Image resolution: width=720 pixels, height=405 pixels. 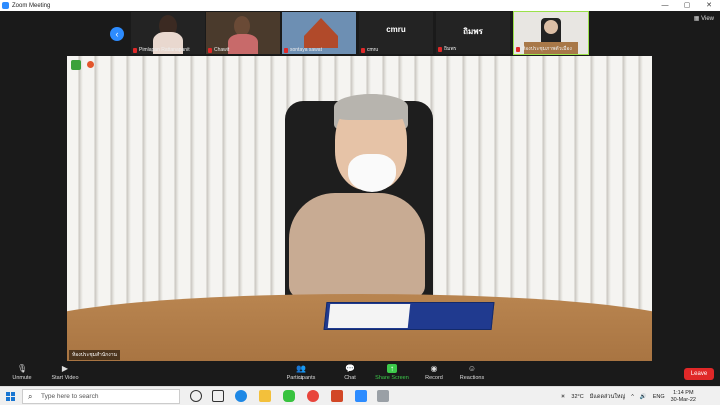 I want to click on record-label: Record, so click(x=434, y=378).